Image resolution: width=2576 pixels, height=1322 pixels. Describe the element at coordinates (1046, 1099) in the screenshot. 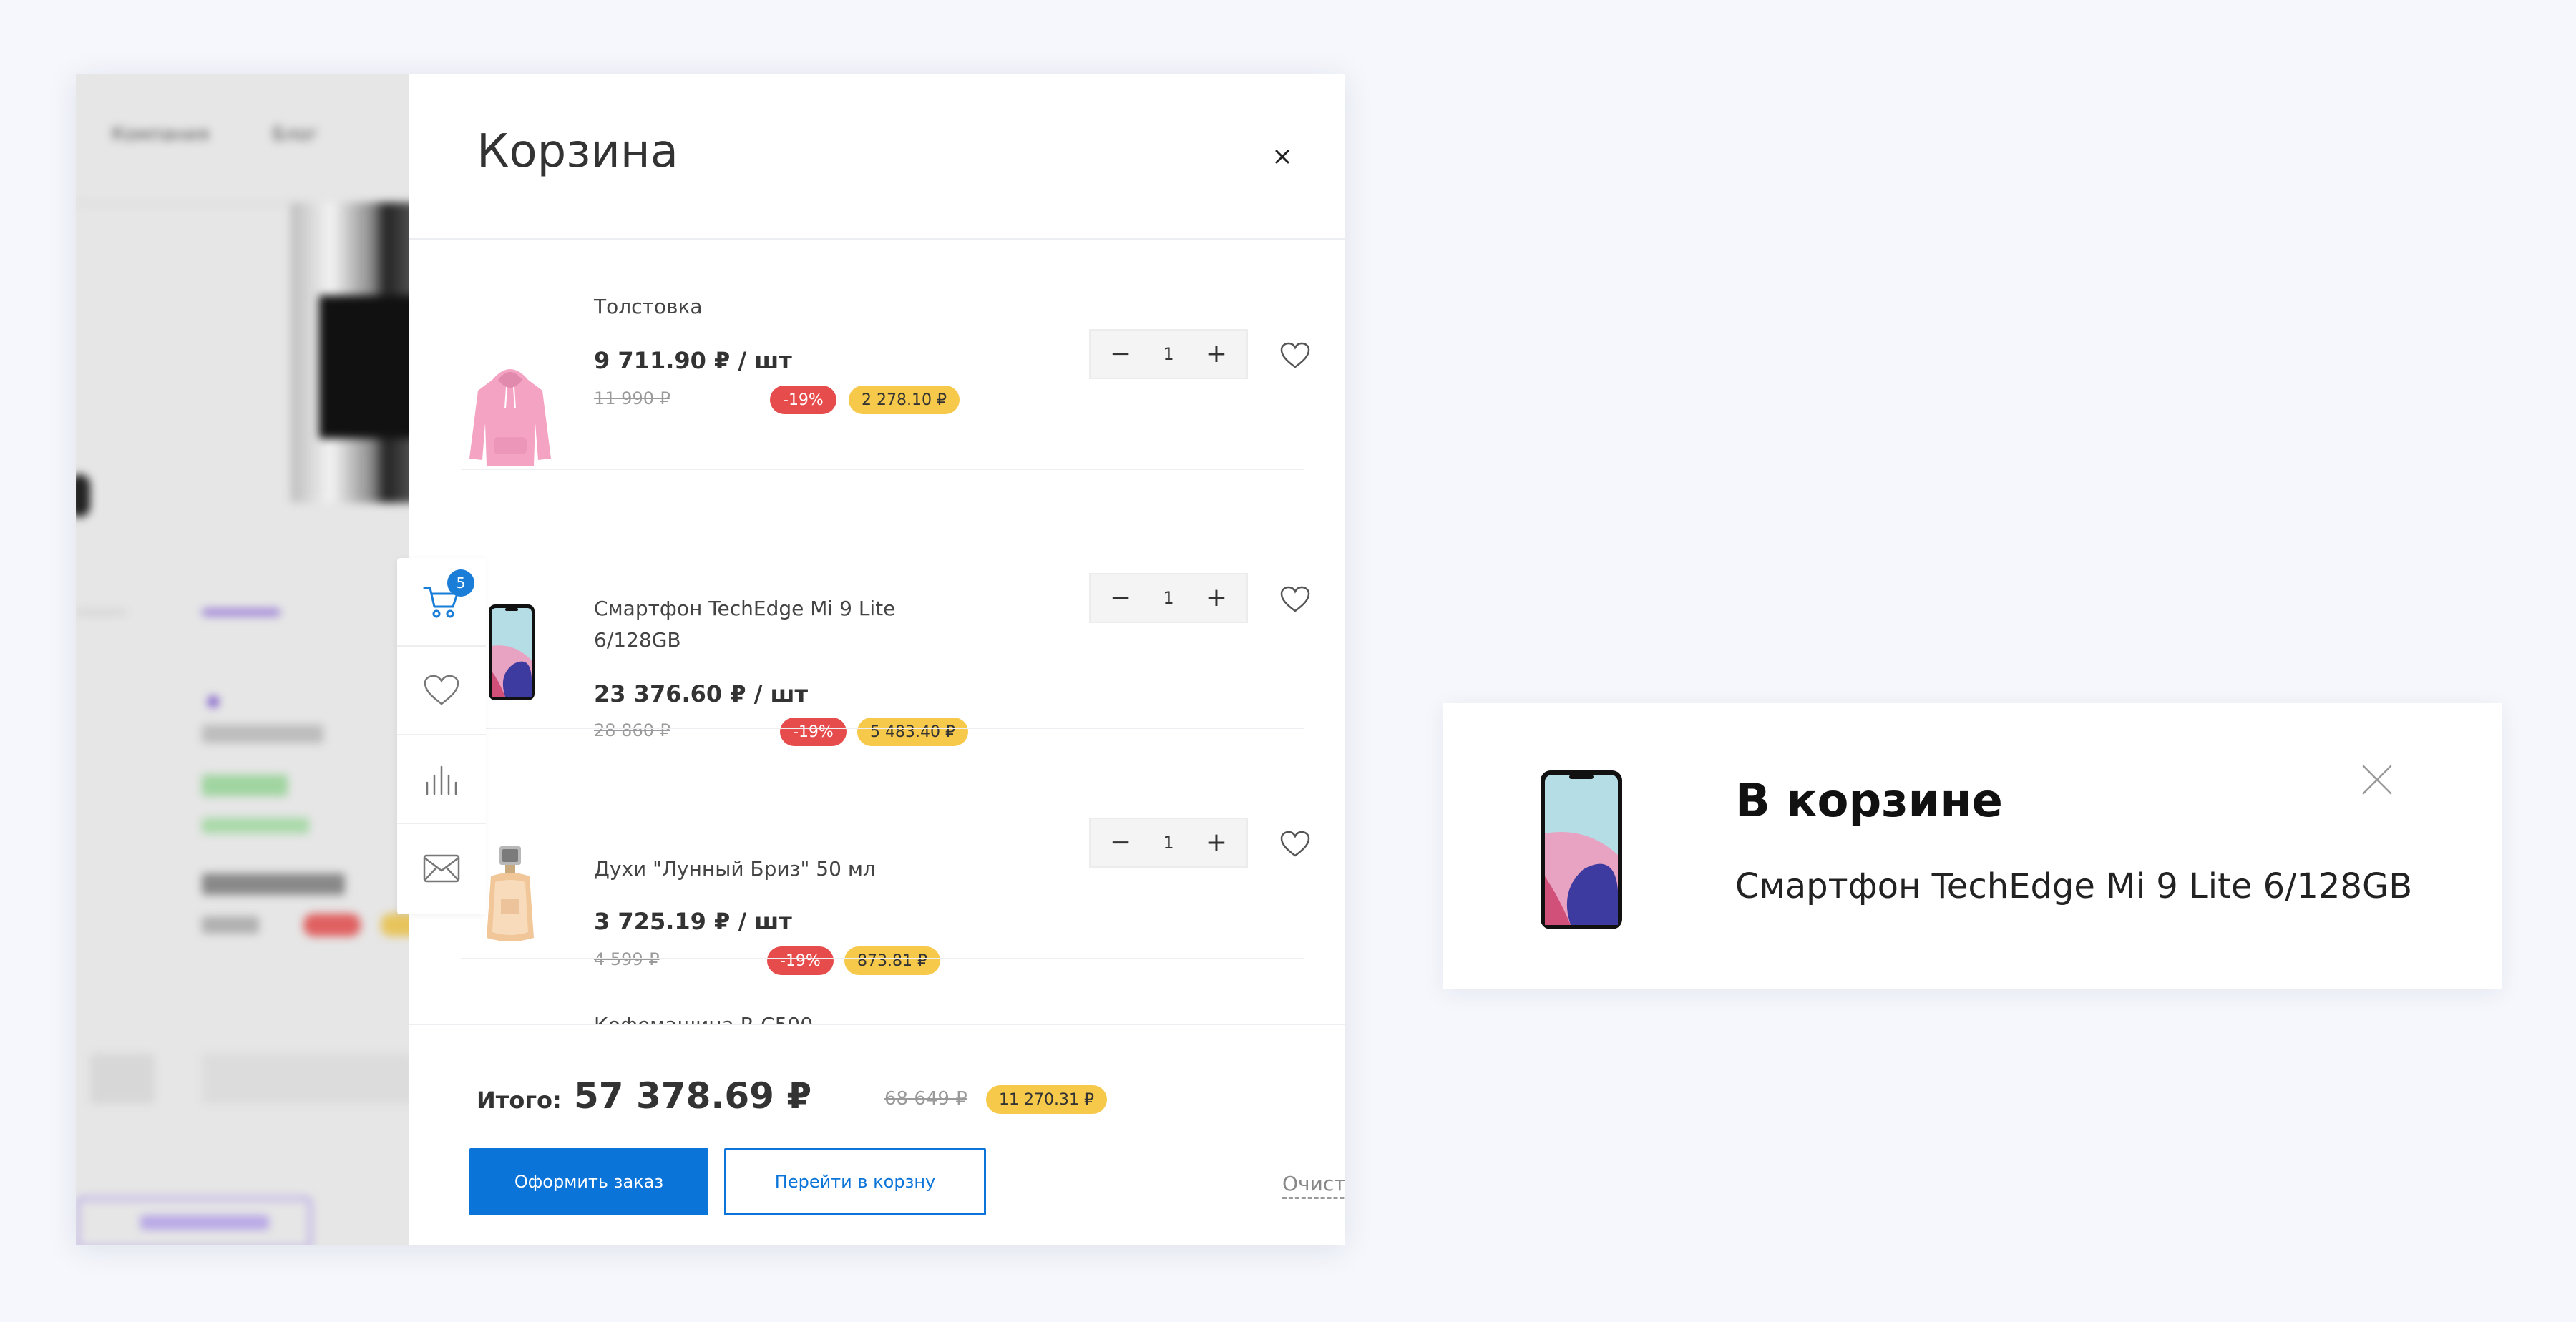

I see `total-saving-badge: 11 270.31 ₽` at that location.